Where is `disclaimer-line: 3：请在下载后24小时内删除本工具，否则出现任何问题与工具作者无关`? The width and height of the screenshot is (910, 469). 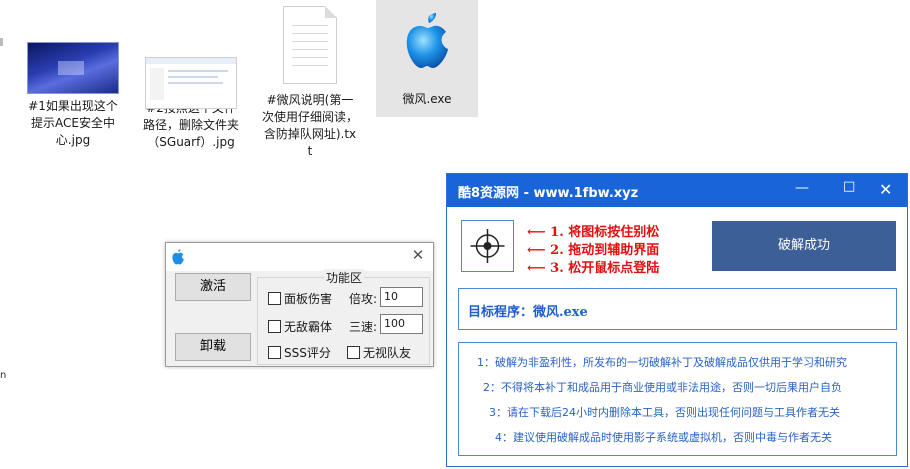 disclaimer-line: 3：请在下载后24小时内删除本工具，否则出现任何问题与工具作者无关 is located at coordinates (664, 412).